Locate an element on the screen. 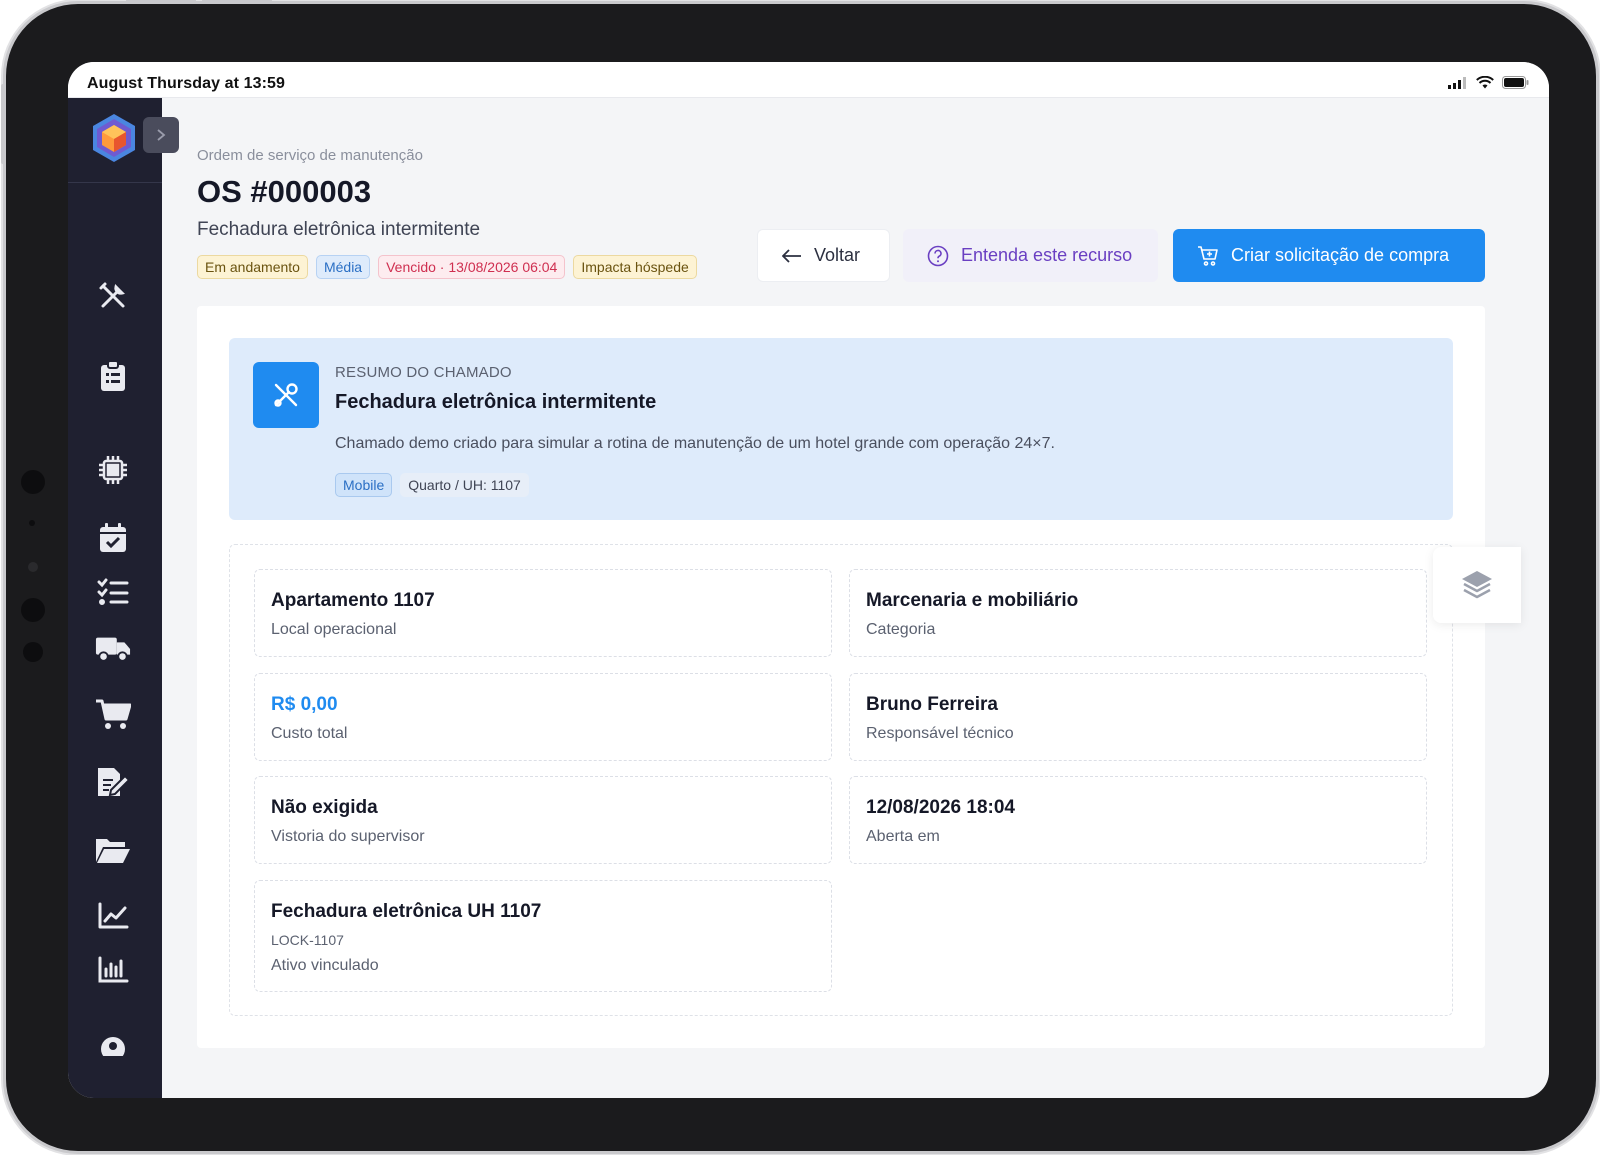  detail-label: Aberta em is located at coordinates (903, 836).